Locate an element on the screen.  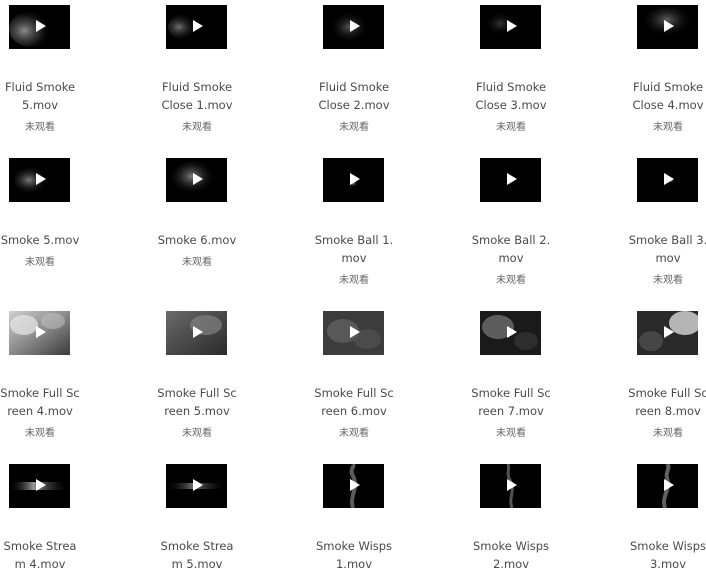
video-title: Fluid Smoke Close 3.mov is located at coordinates (511, 96).